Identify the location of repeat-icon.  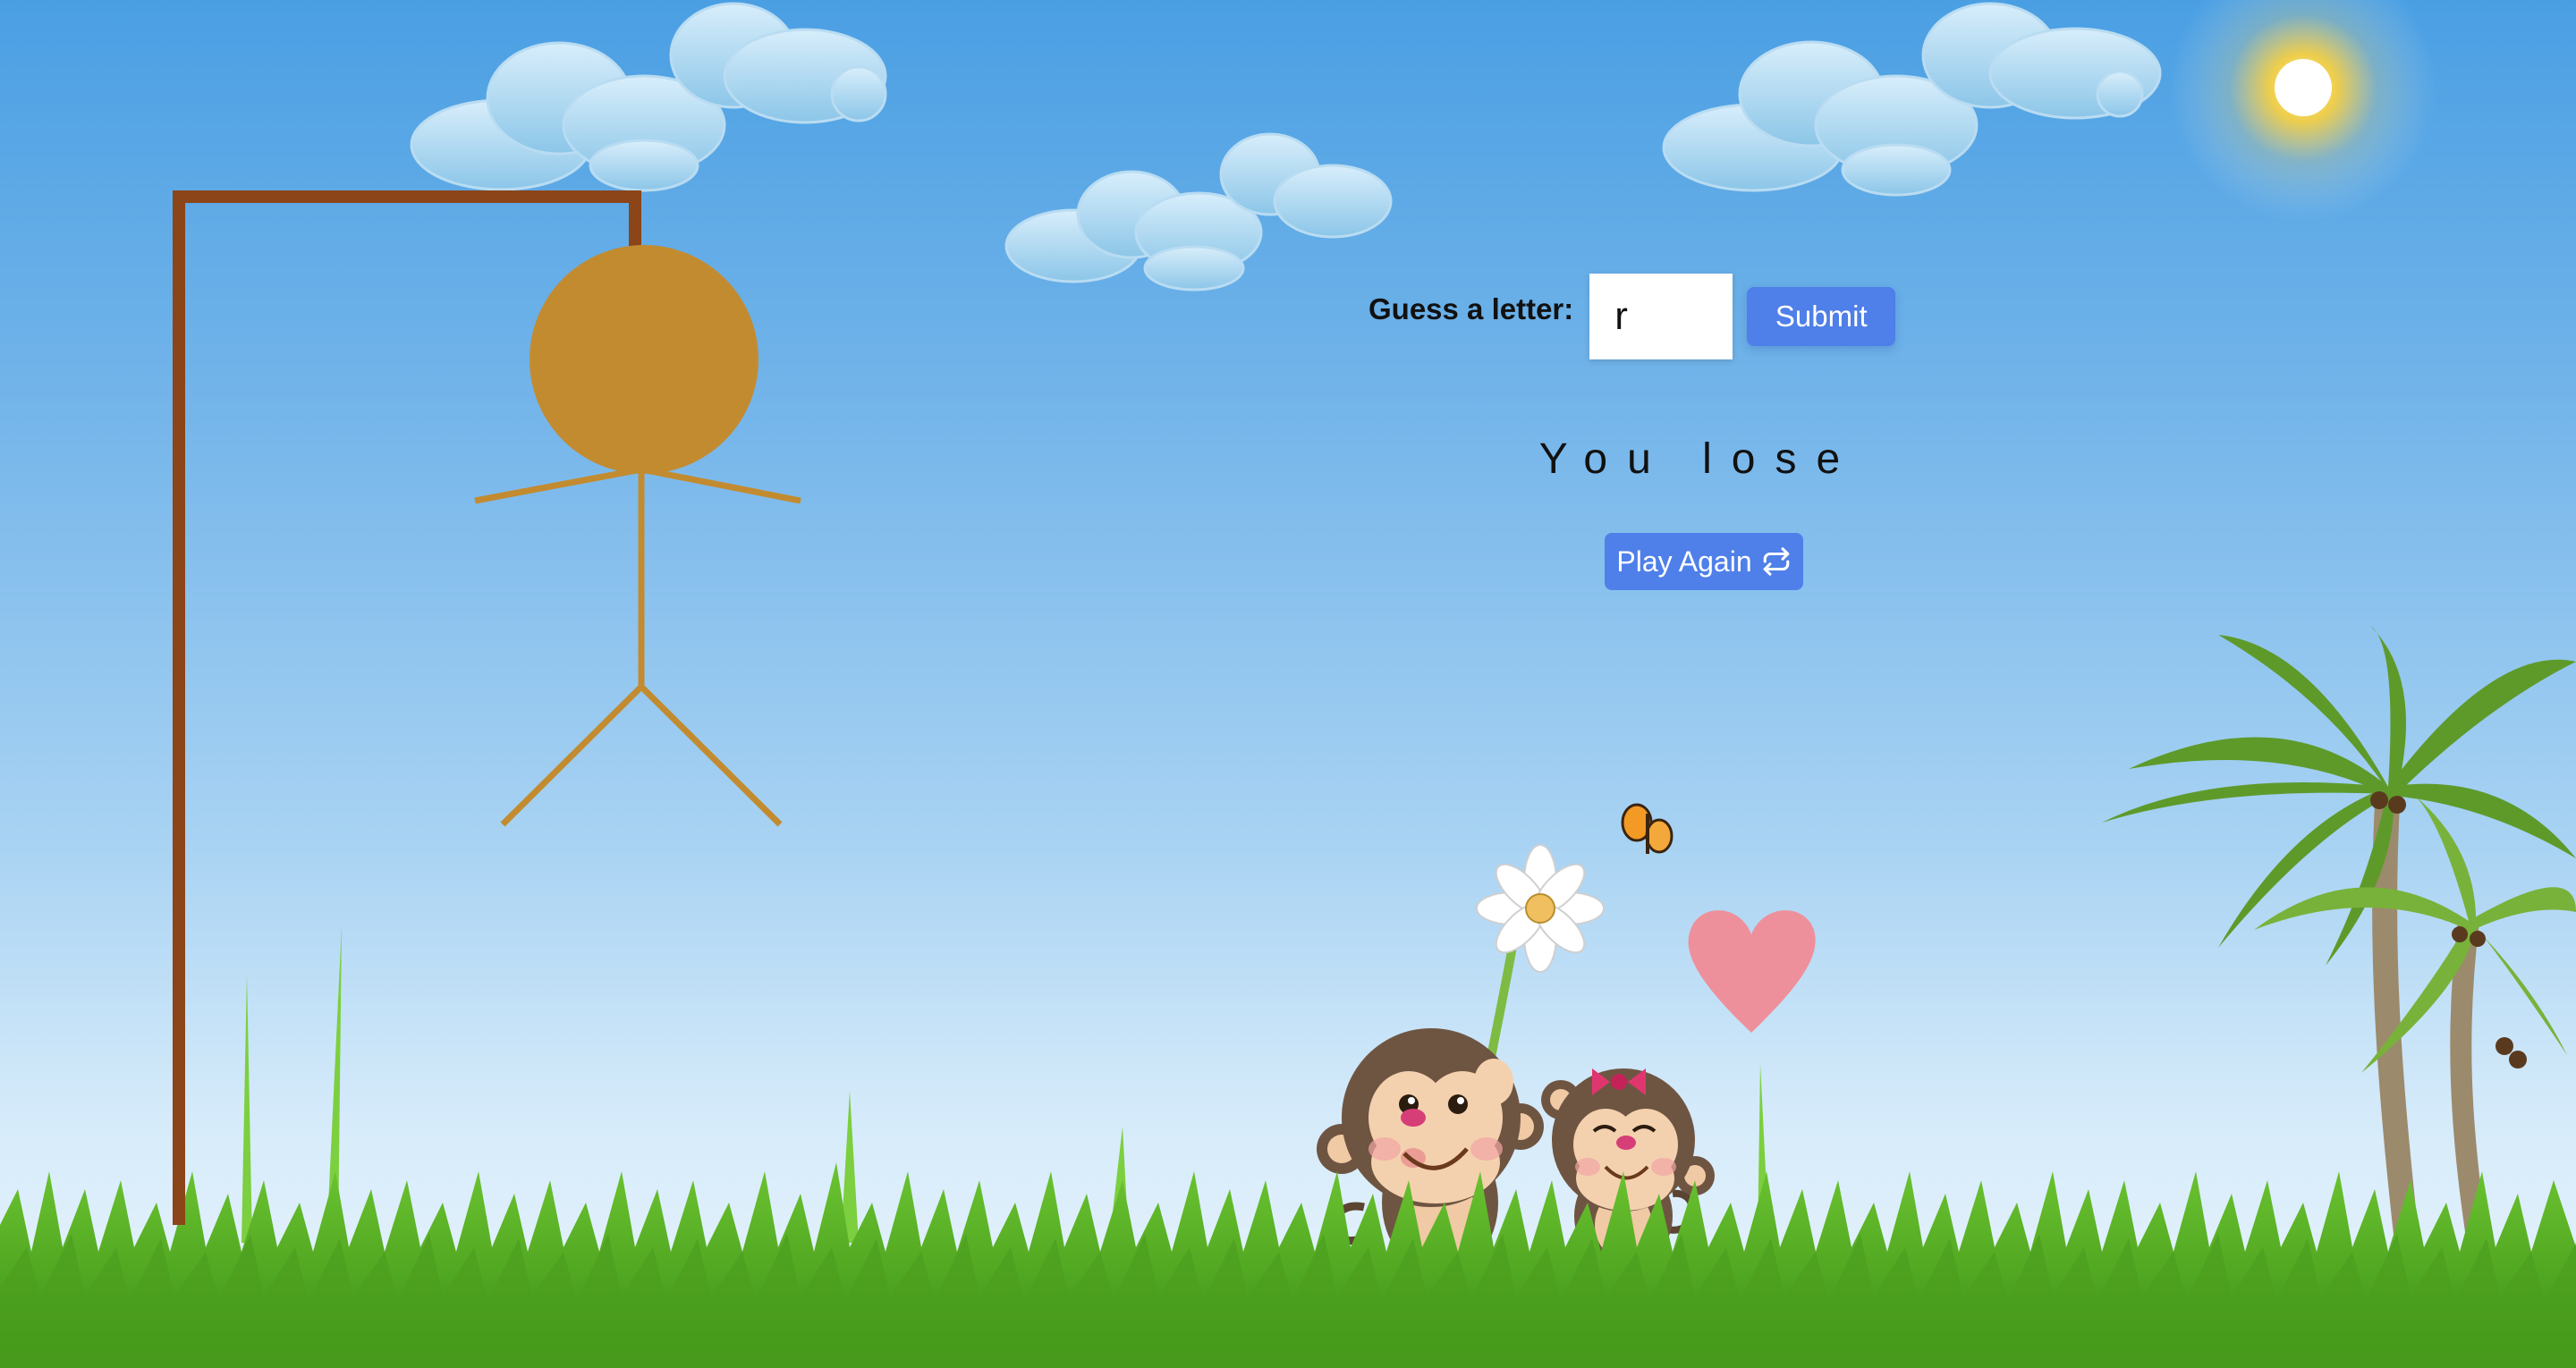
(1776, 561).